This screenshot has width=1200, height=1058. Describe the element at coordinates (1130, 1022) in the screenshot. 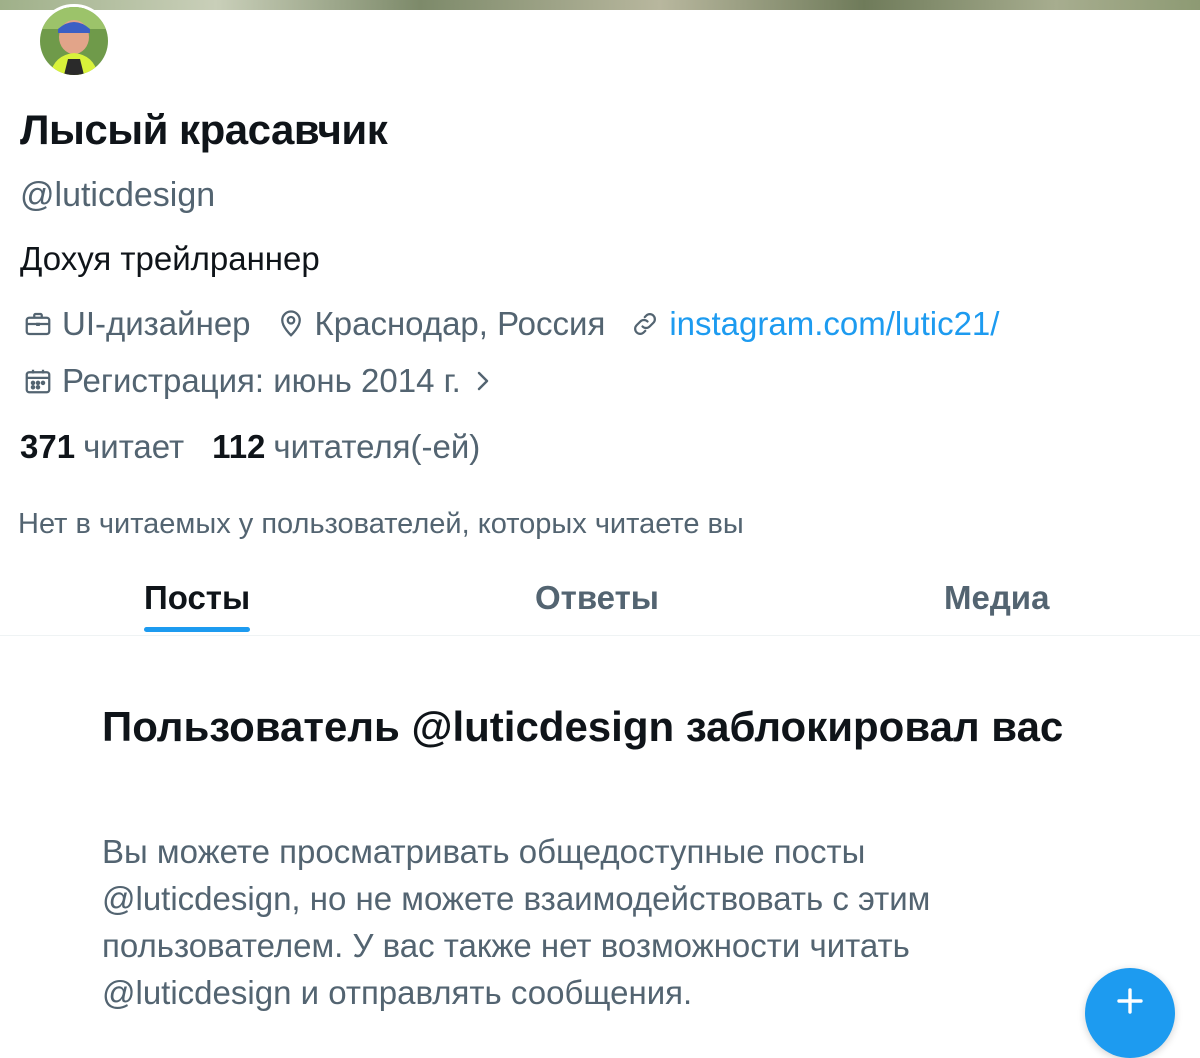

I see `plus-icon` at that location.